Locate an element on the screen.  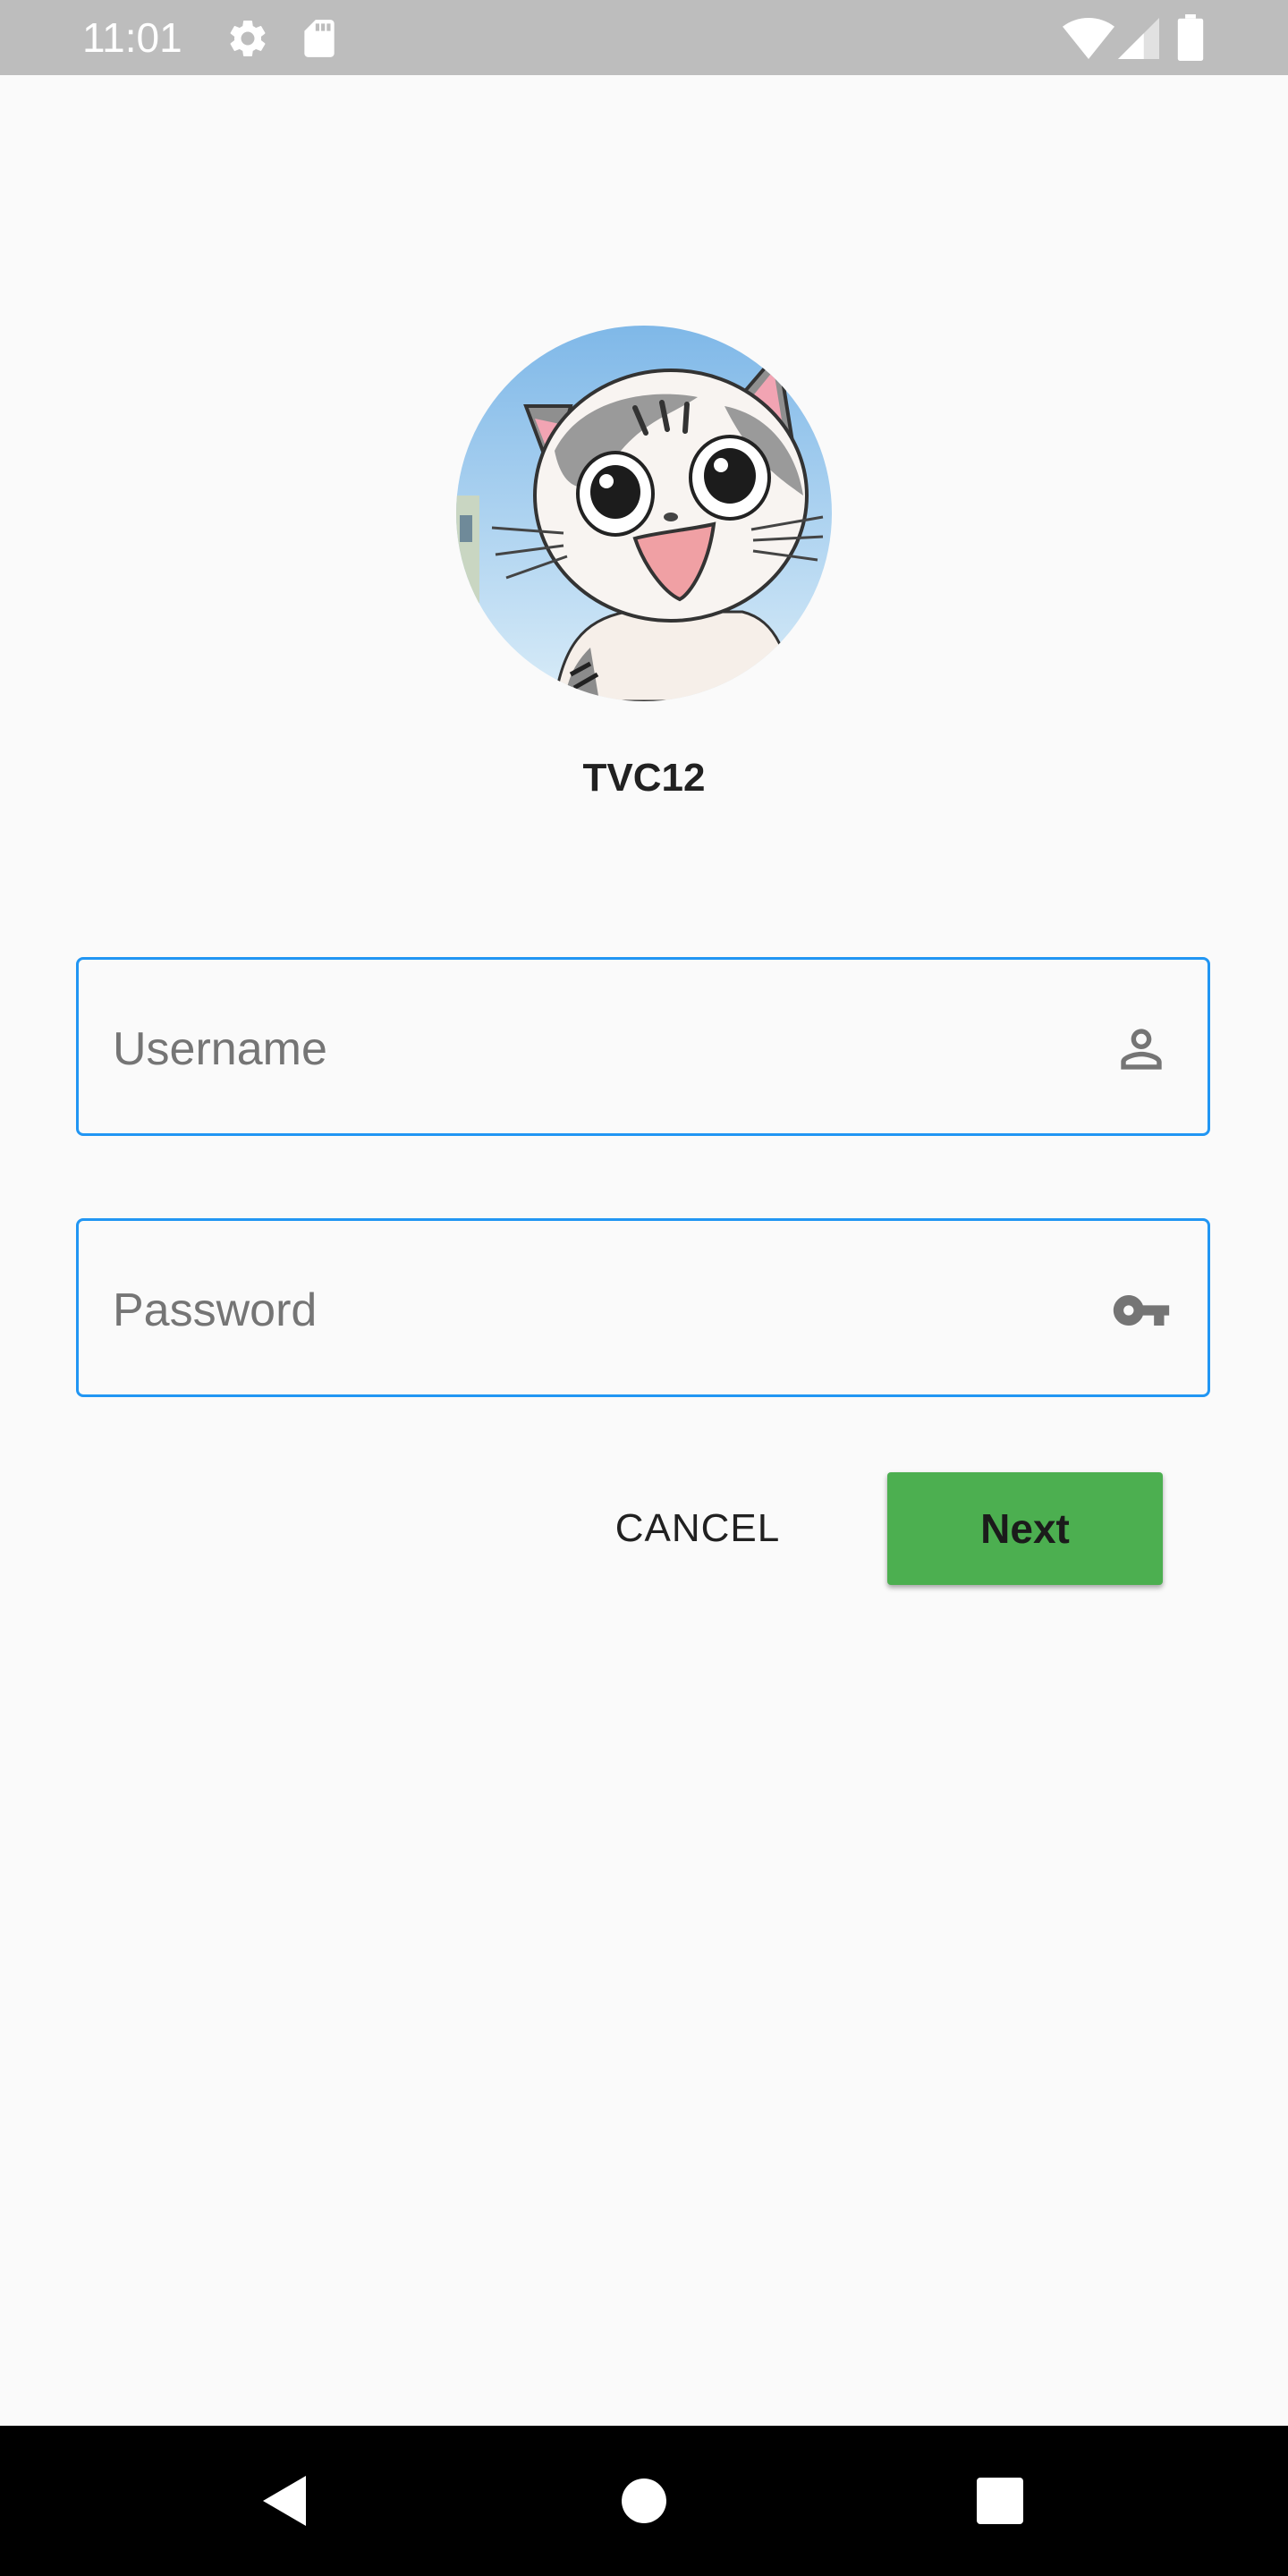
username-input is located at coordinates (560, 1049).